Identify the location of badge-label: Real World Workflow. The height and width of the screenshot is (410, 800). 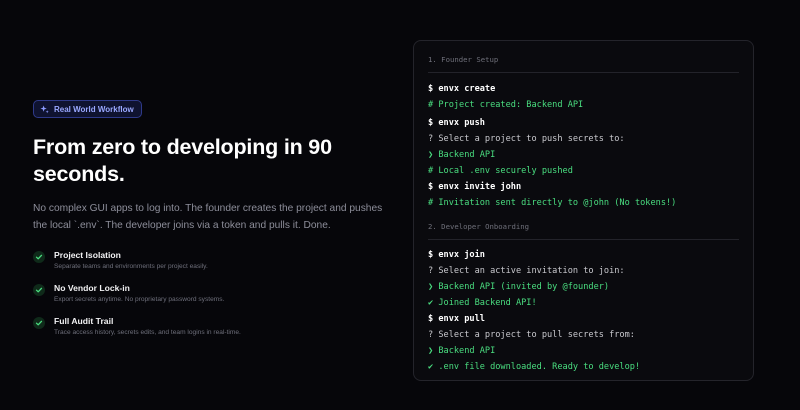
(94, 109).